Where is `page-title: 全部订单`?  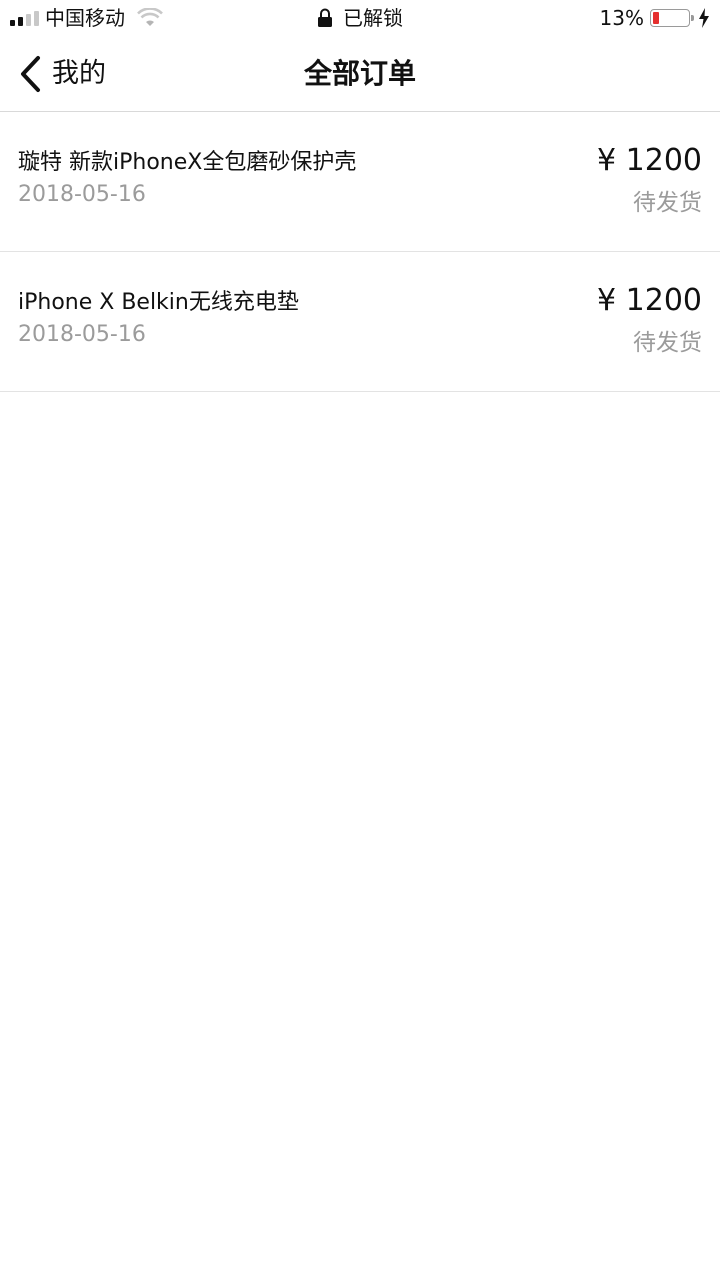
page-title: 全部订单 is located at coordinates (359, 73).